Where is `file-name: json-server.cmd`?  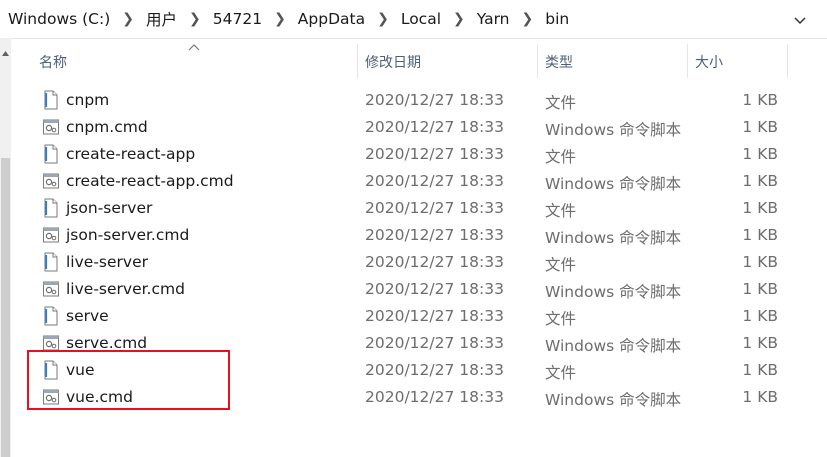 file-name: json-server.cmd is located at coordinates (128, 235).